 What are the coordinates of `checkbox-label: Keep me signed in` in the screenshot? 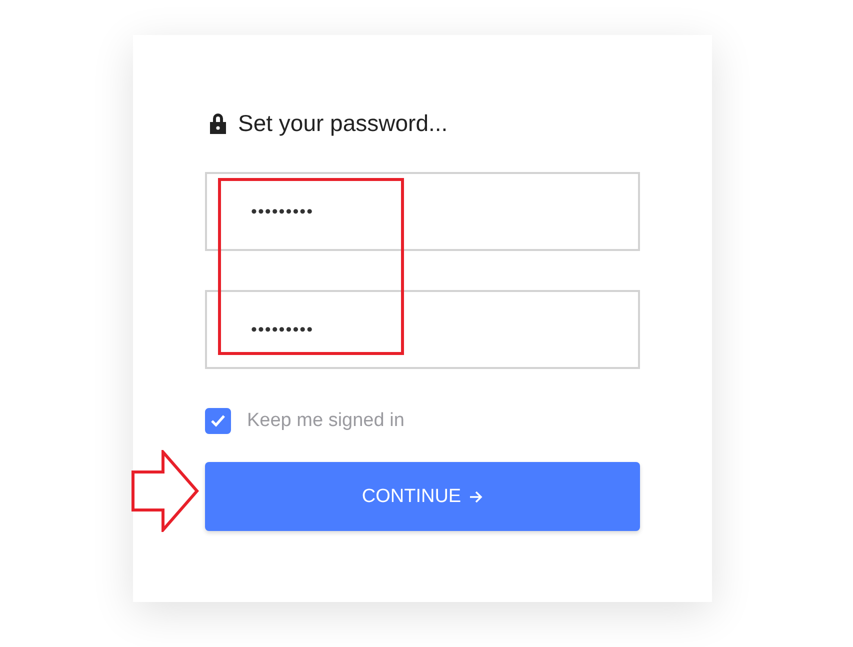 It's located at (325, 421).